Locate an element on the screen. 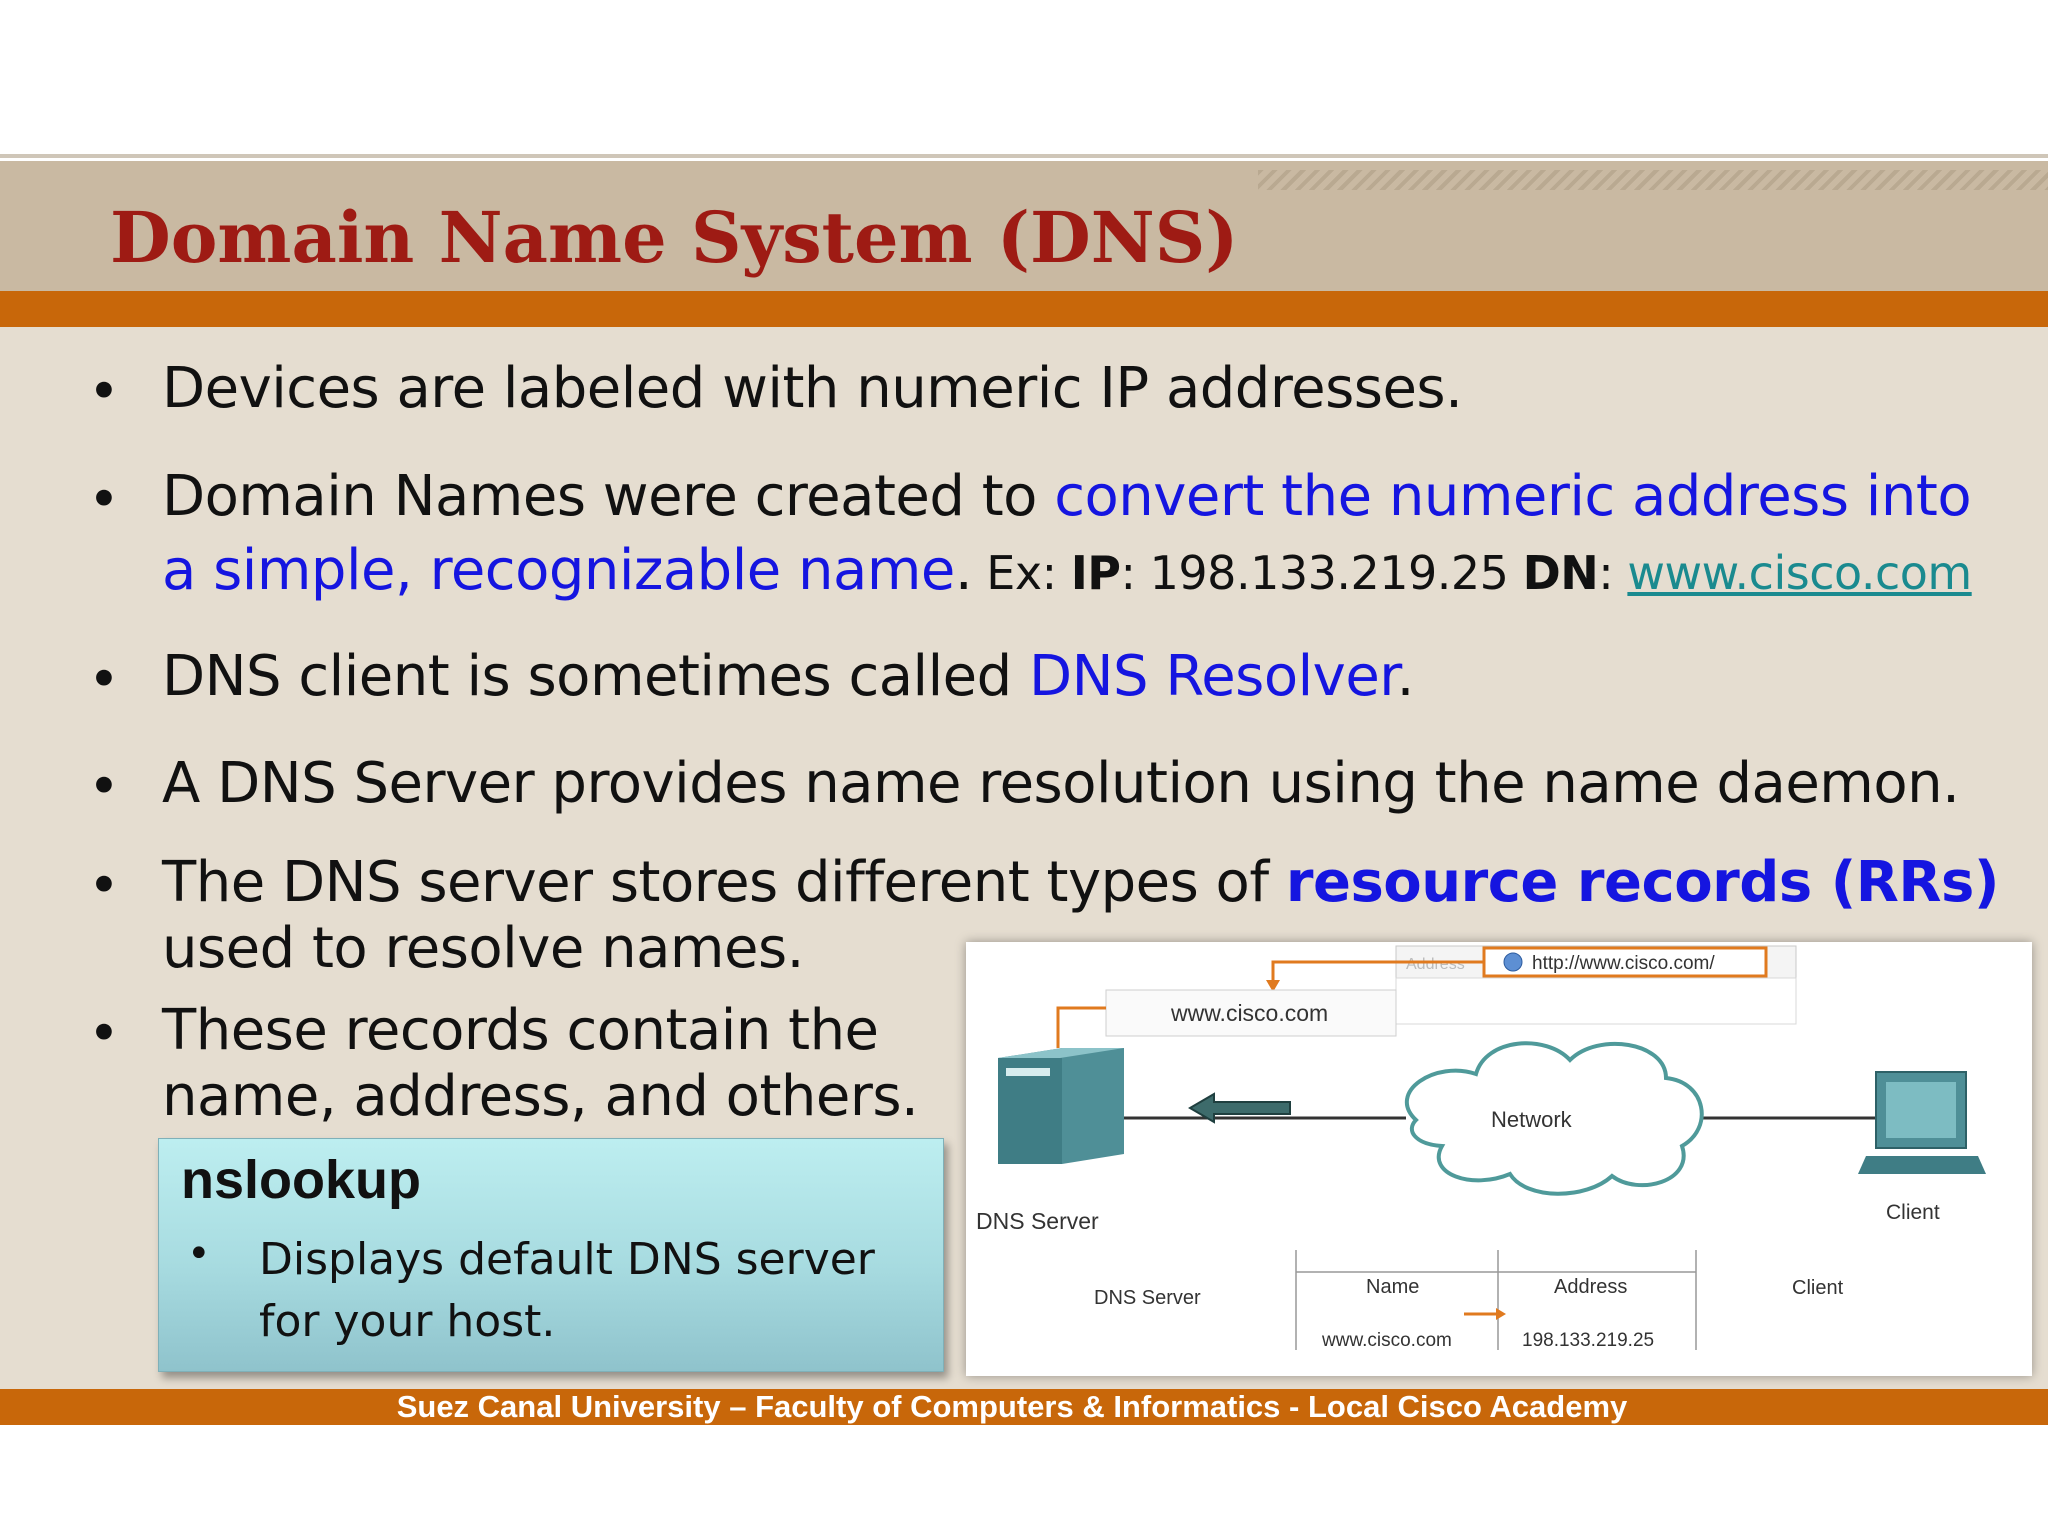 The width and height of the screenshot is (2048, 1536). bullet-6-line-2: name, address, and others. is located at coordinates (540, 1096).